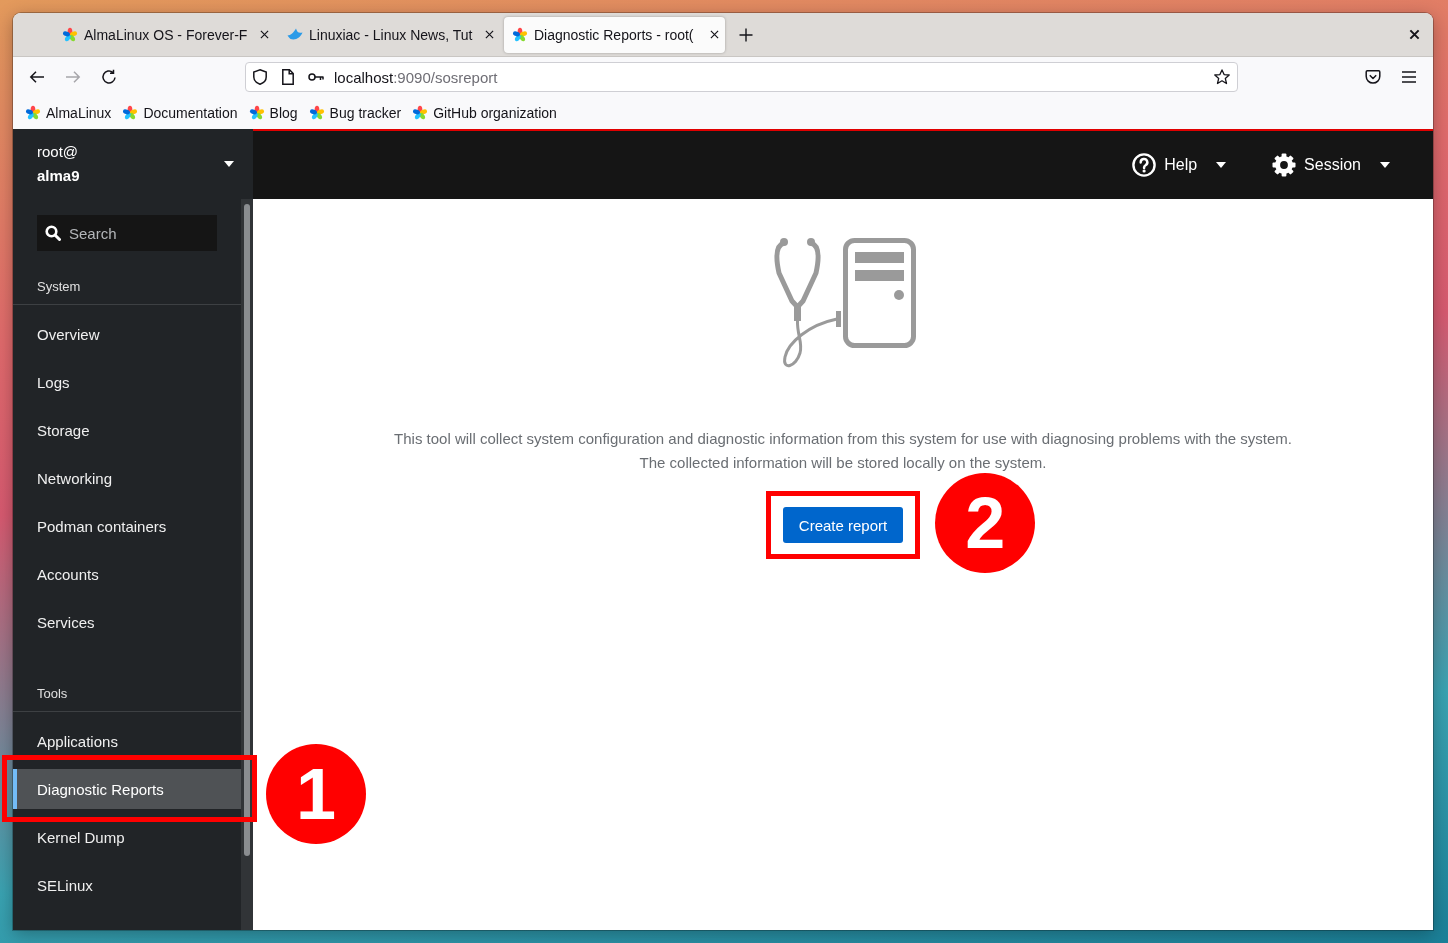 This screenshot has height=943, width=1448. I want to click on back-arrow-icon, so click(37, 77).